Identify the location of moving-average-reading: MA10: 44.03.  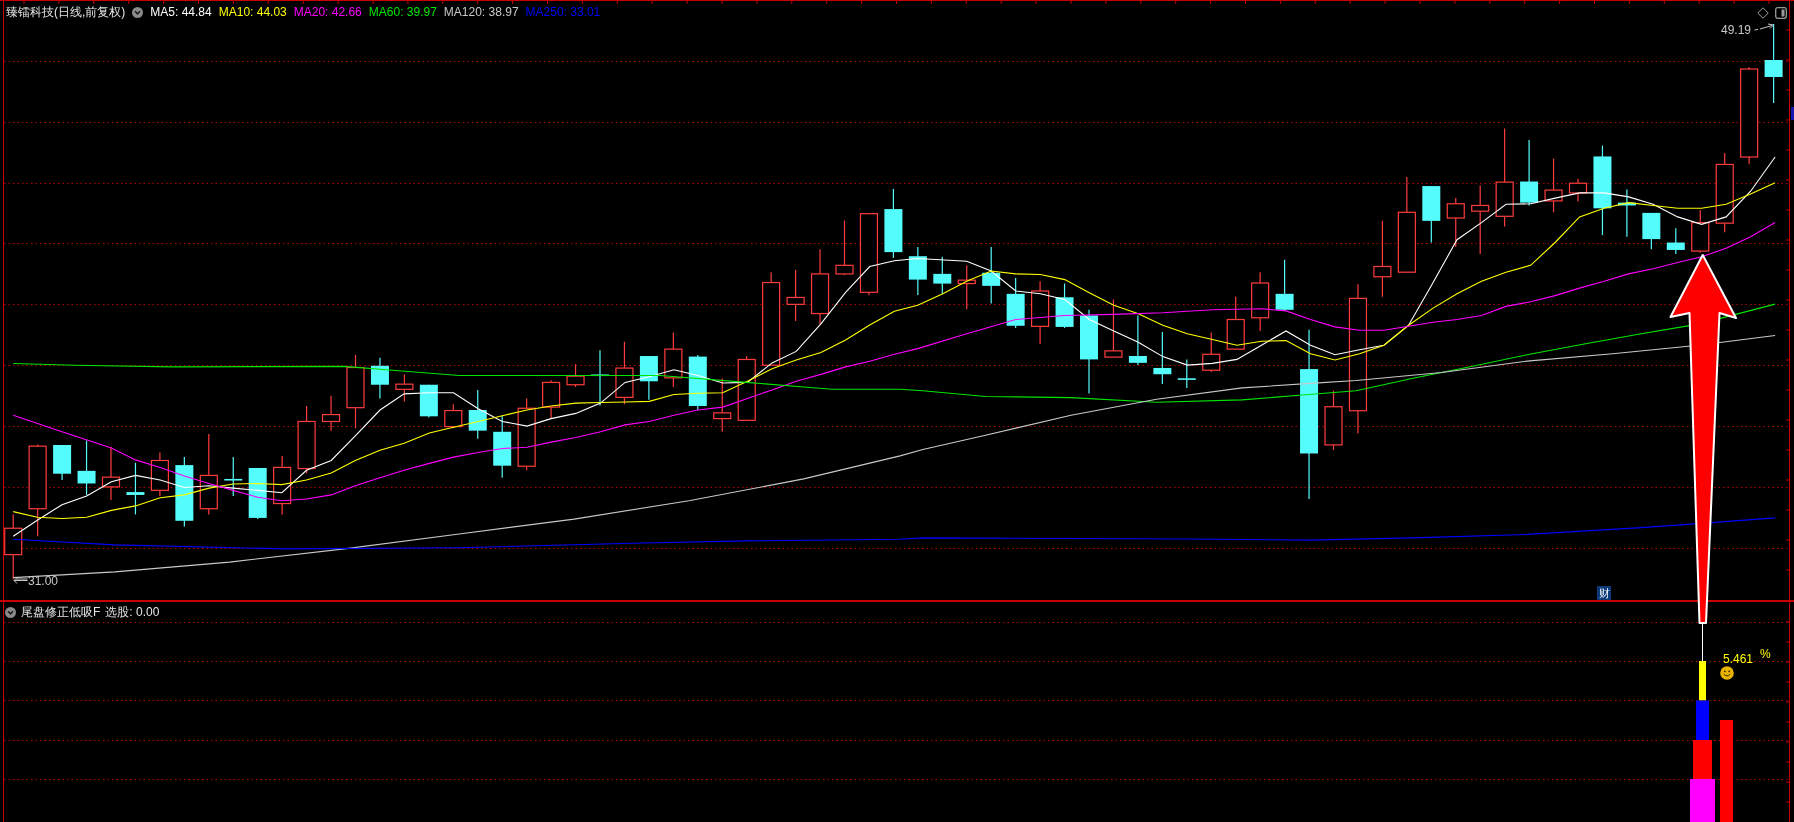
(252, 12).